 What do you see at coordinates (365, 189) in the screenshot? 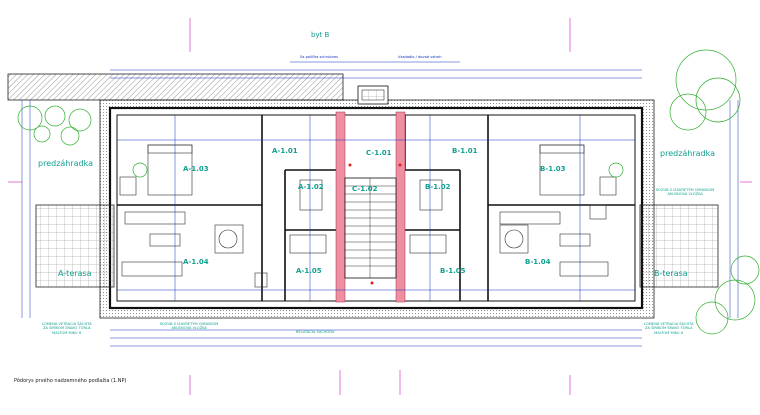
I see `room-c102: C-1.02` at bounding box center [365, 189].